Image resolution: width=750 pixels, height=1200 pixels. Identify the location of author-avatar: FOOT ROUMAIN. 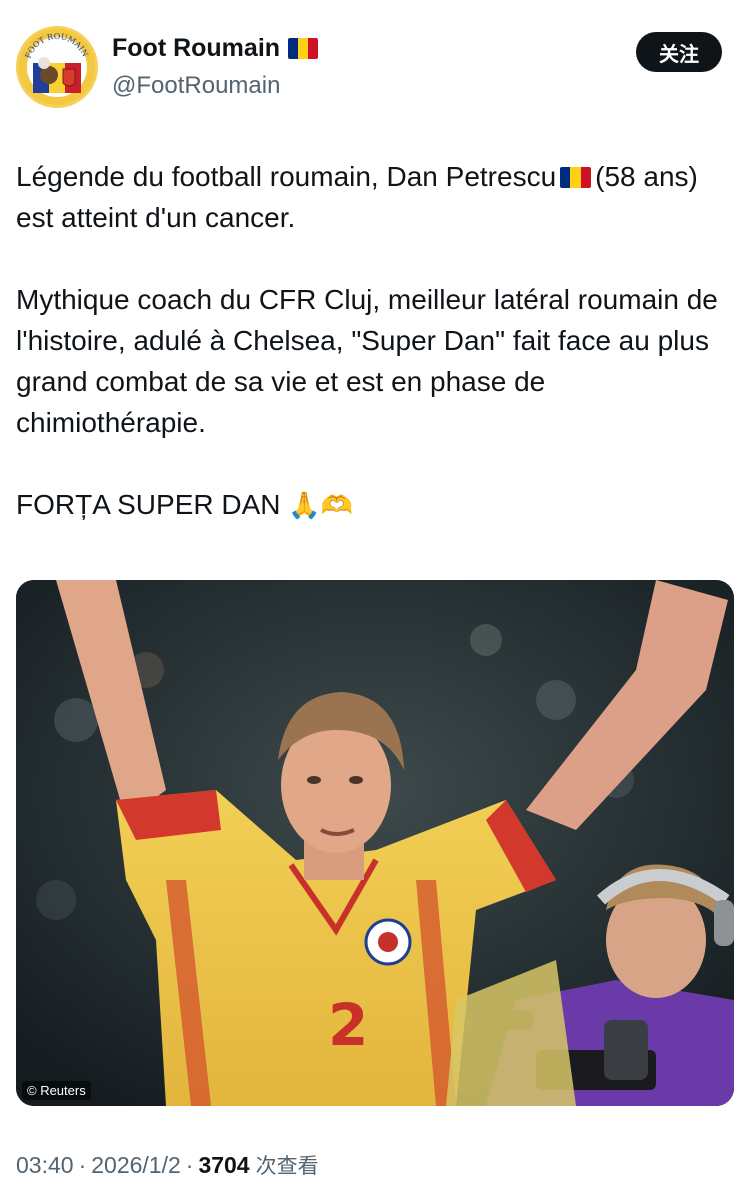
(57, 67).